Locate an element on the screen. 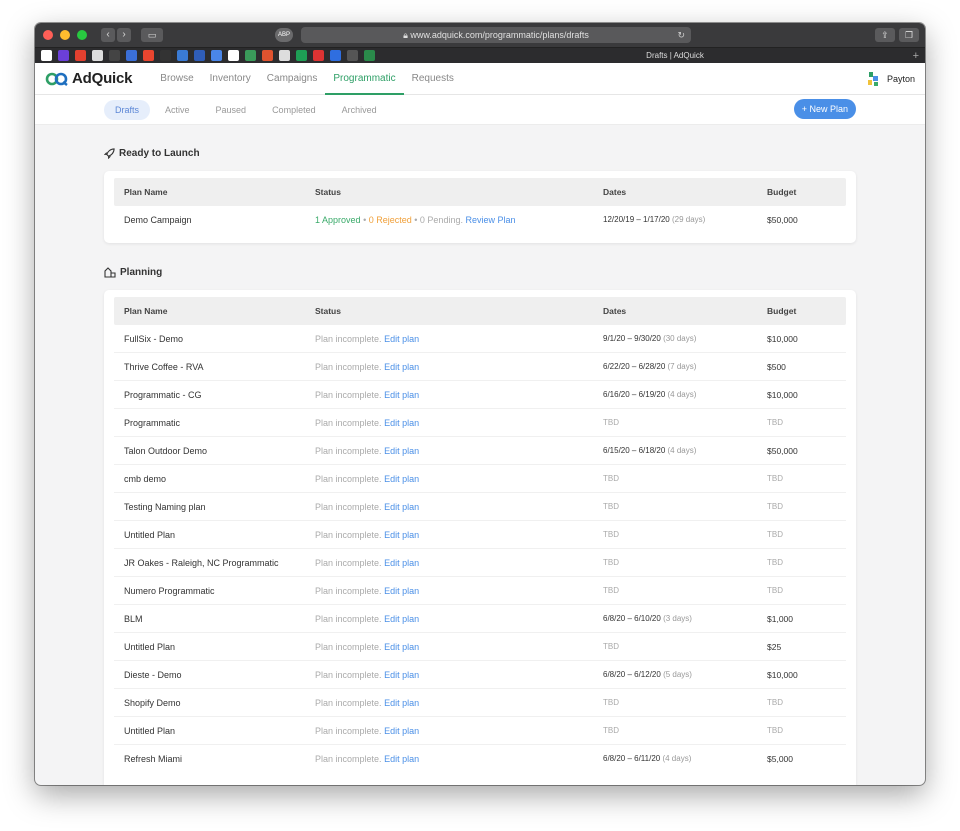 This screenshot has width=960, height=831. nav-inventory: Inventory is located at coordinates (230, 79).